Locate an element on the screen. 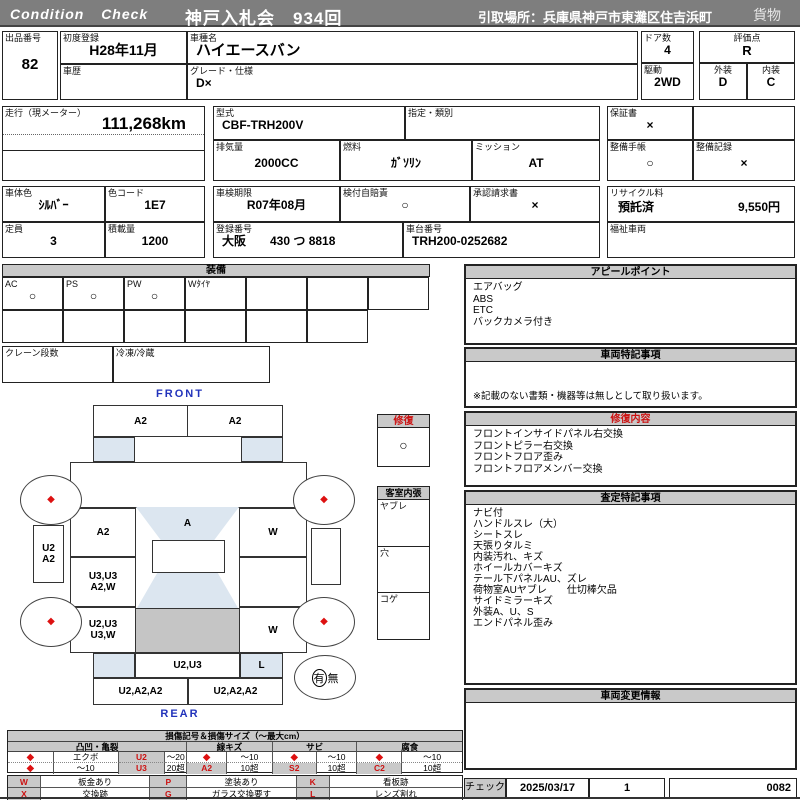  pickup-location: 引取場所：兵庫県神戸市東灘区住吉浜町 is located at coordinates (595, 17).